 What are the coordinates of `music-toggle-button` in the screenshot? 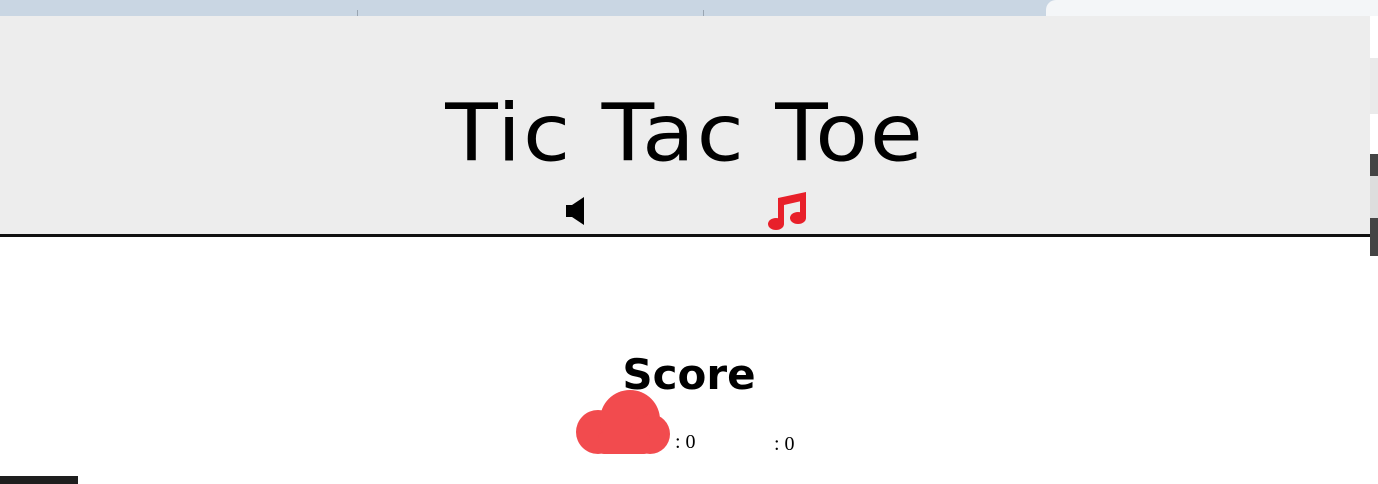 It's located at (789, 211).